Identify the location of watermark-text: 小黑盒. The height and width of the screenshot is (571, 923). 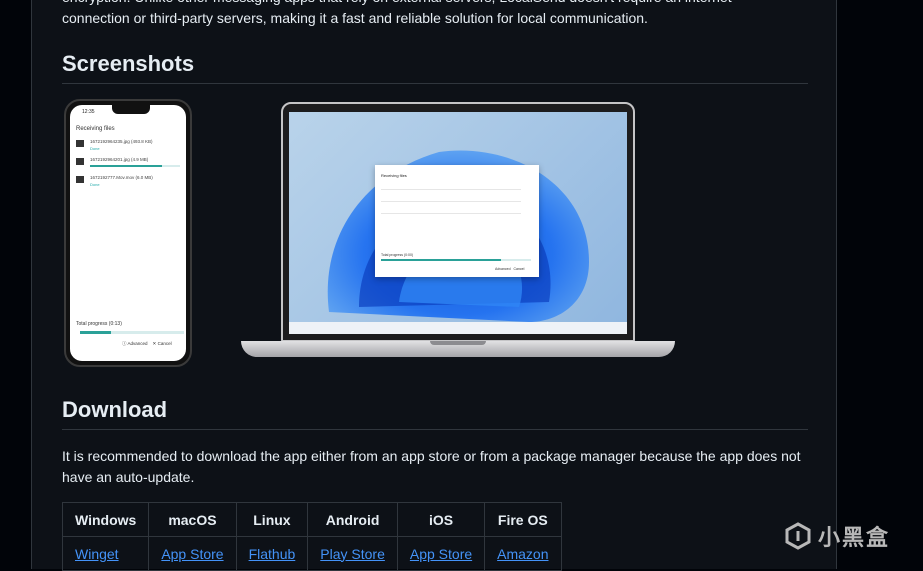
(854, 537).